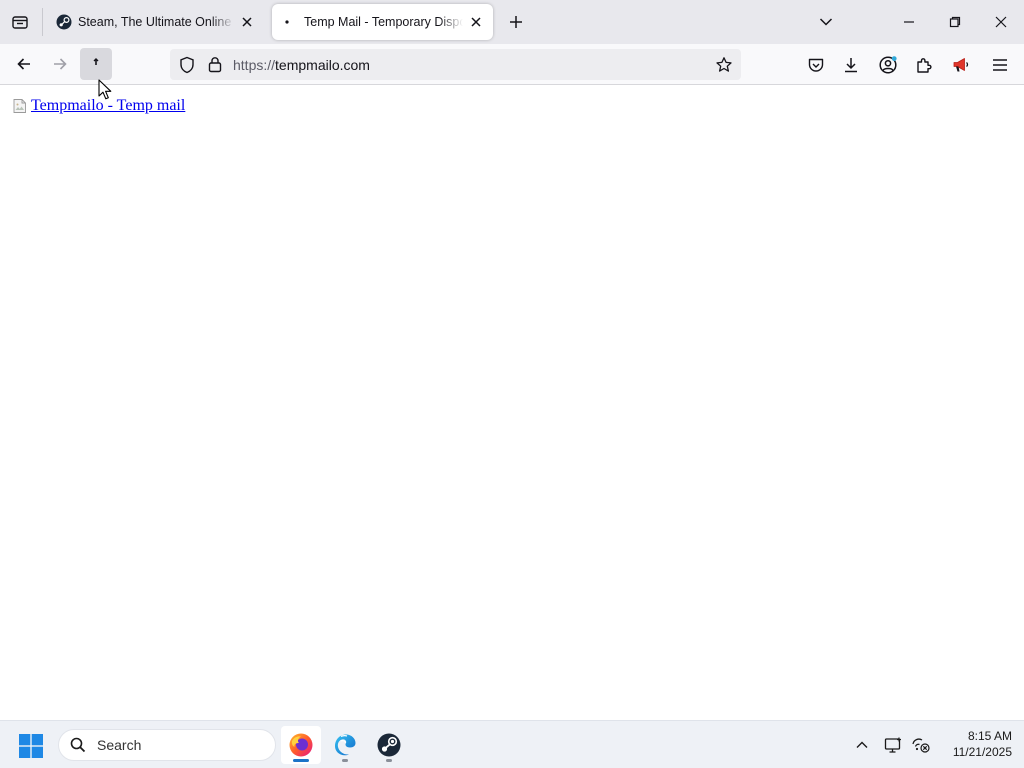  I want to click on taskbar-search-box: Search, so click(167, 745).